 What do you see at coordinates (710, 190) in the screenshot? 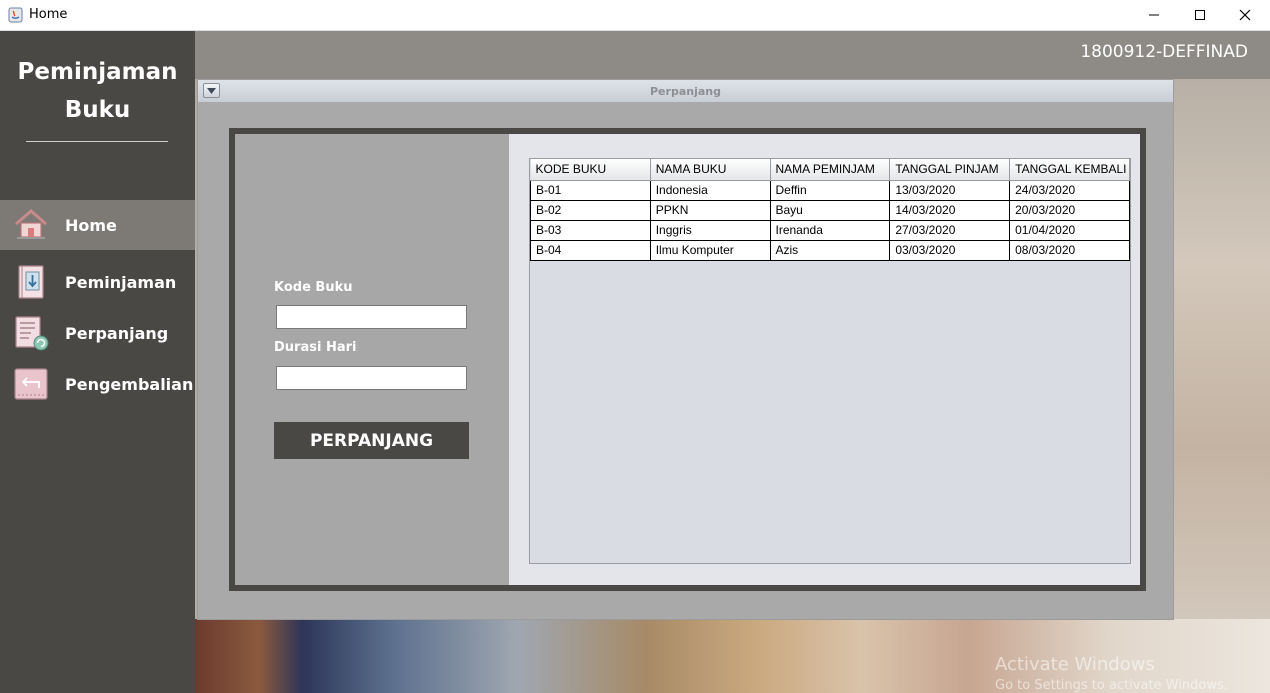
I see `table-cell: Indonesia` at bounding box center [710, 190].